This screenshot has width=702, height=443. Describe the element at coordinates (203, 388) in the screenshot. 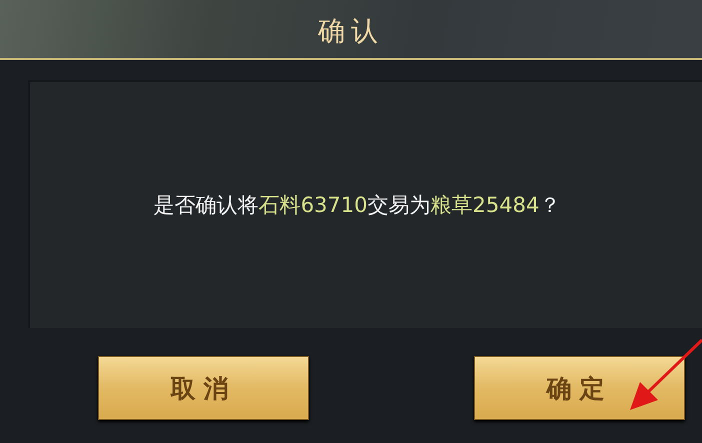

I see `dialog-button: 取消` at that location.